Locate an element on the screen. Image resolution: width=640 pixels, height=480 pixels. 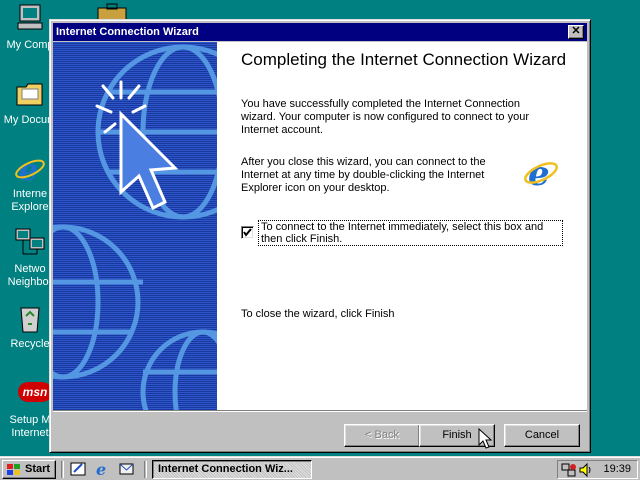
connect-immediately-checkbox is located at coordinates (247, 232).